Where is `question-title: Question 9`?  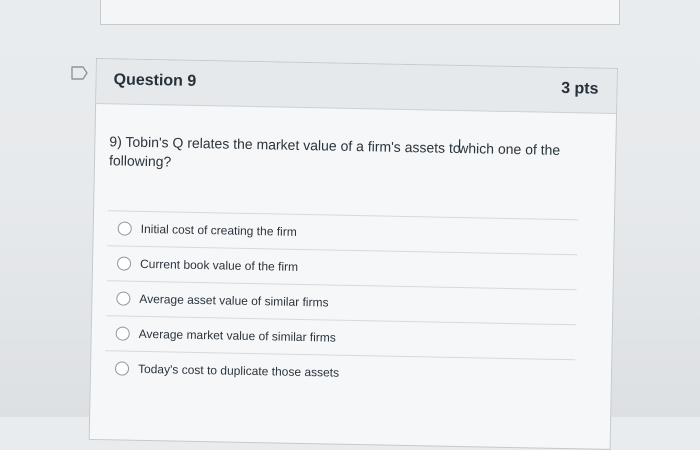
question-title: Question 9 is located at coordinates (155, 80).